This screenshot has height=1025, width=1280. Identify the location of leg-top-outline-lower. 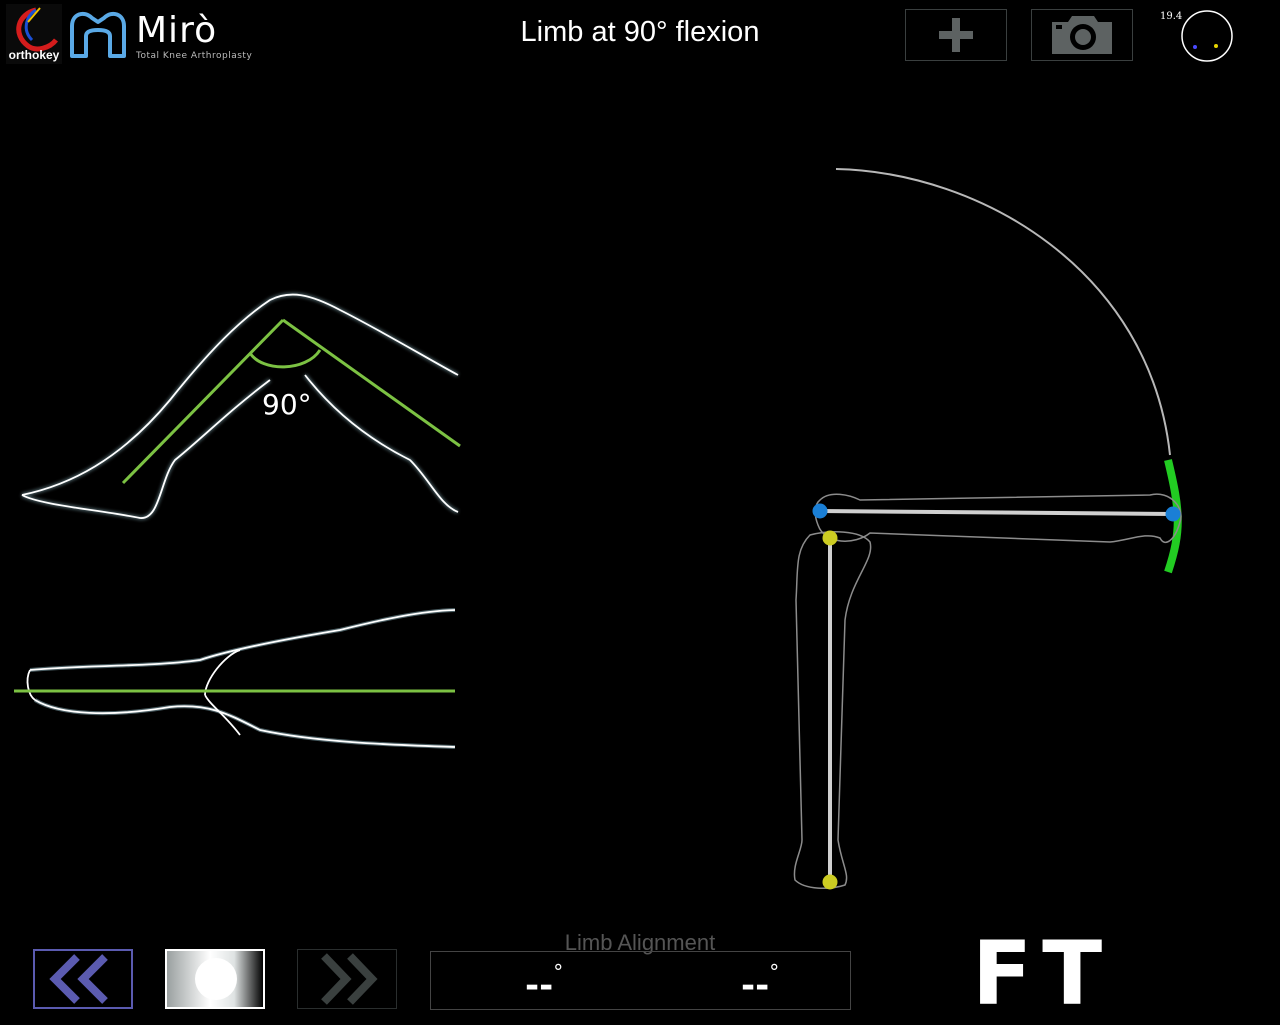
(245, 723).